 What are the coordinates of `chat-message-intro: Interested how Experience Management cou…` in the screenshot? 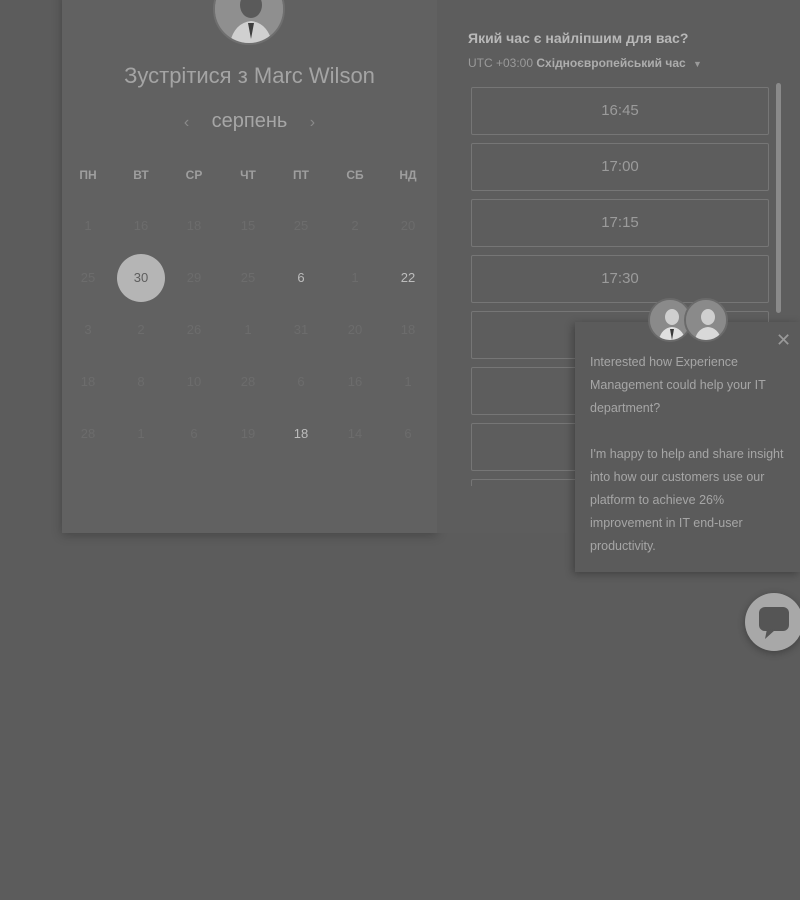 It's located at (678, 385).